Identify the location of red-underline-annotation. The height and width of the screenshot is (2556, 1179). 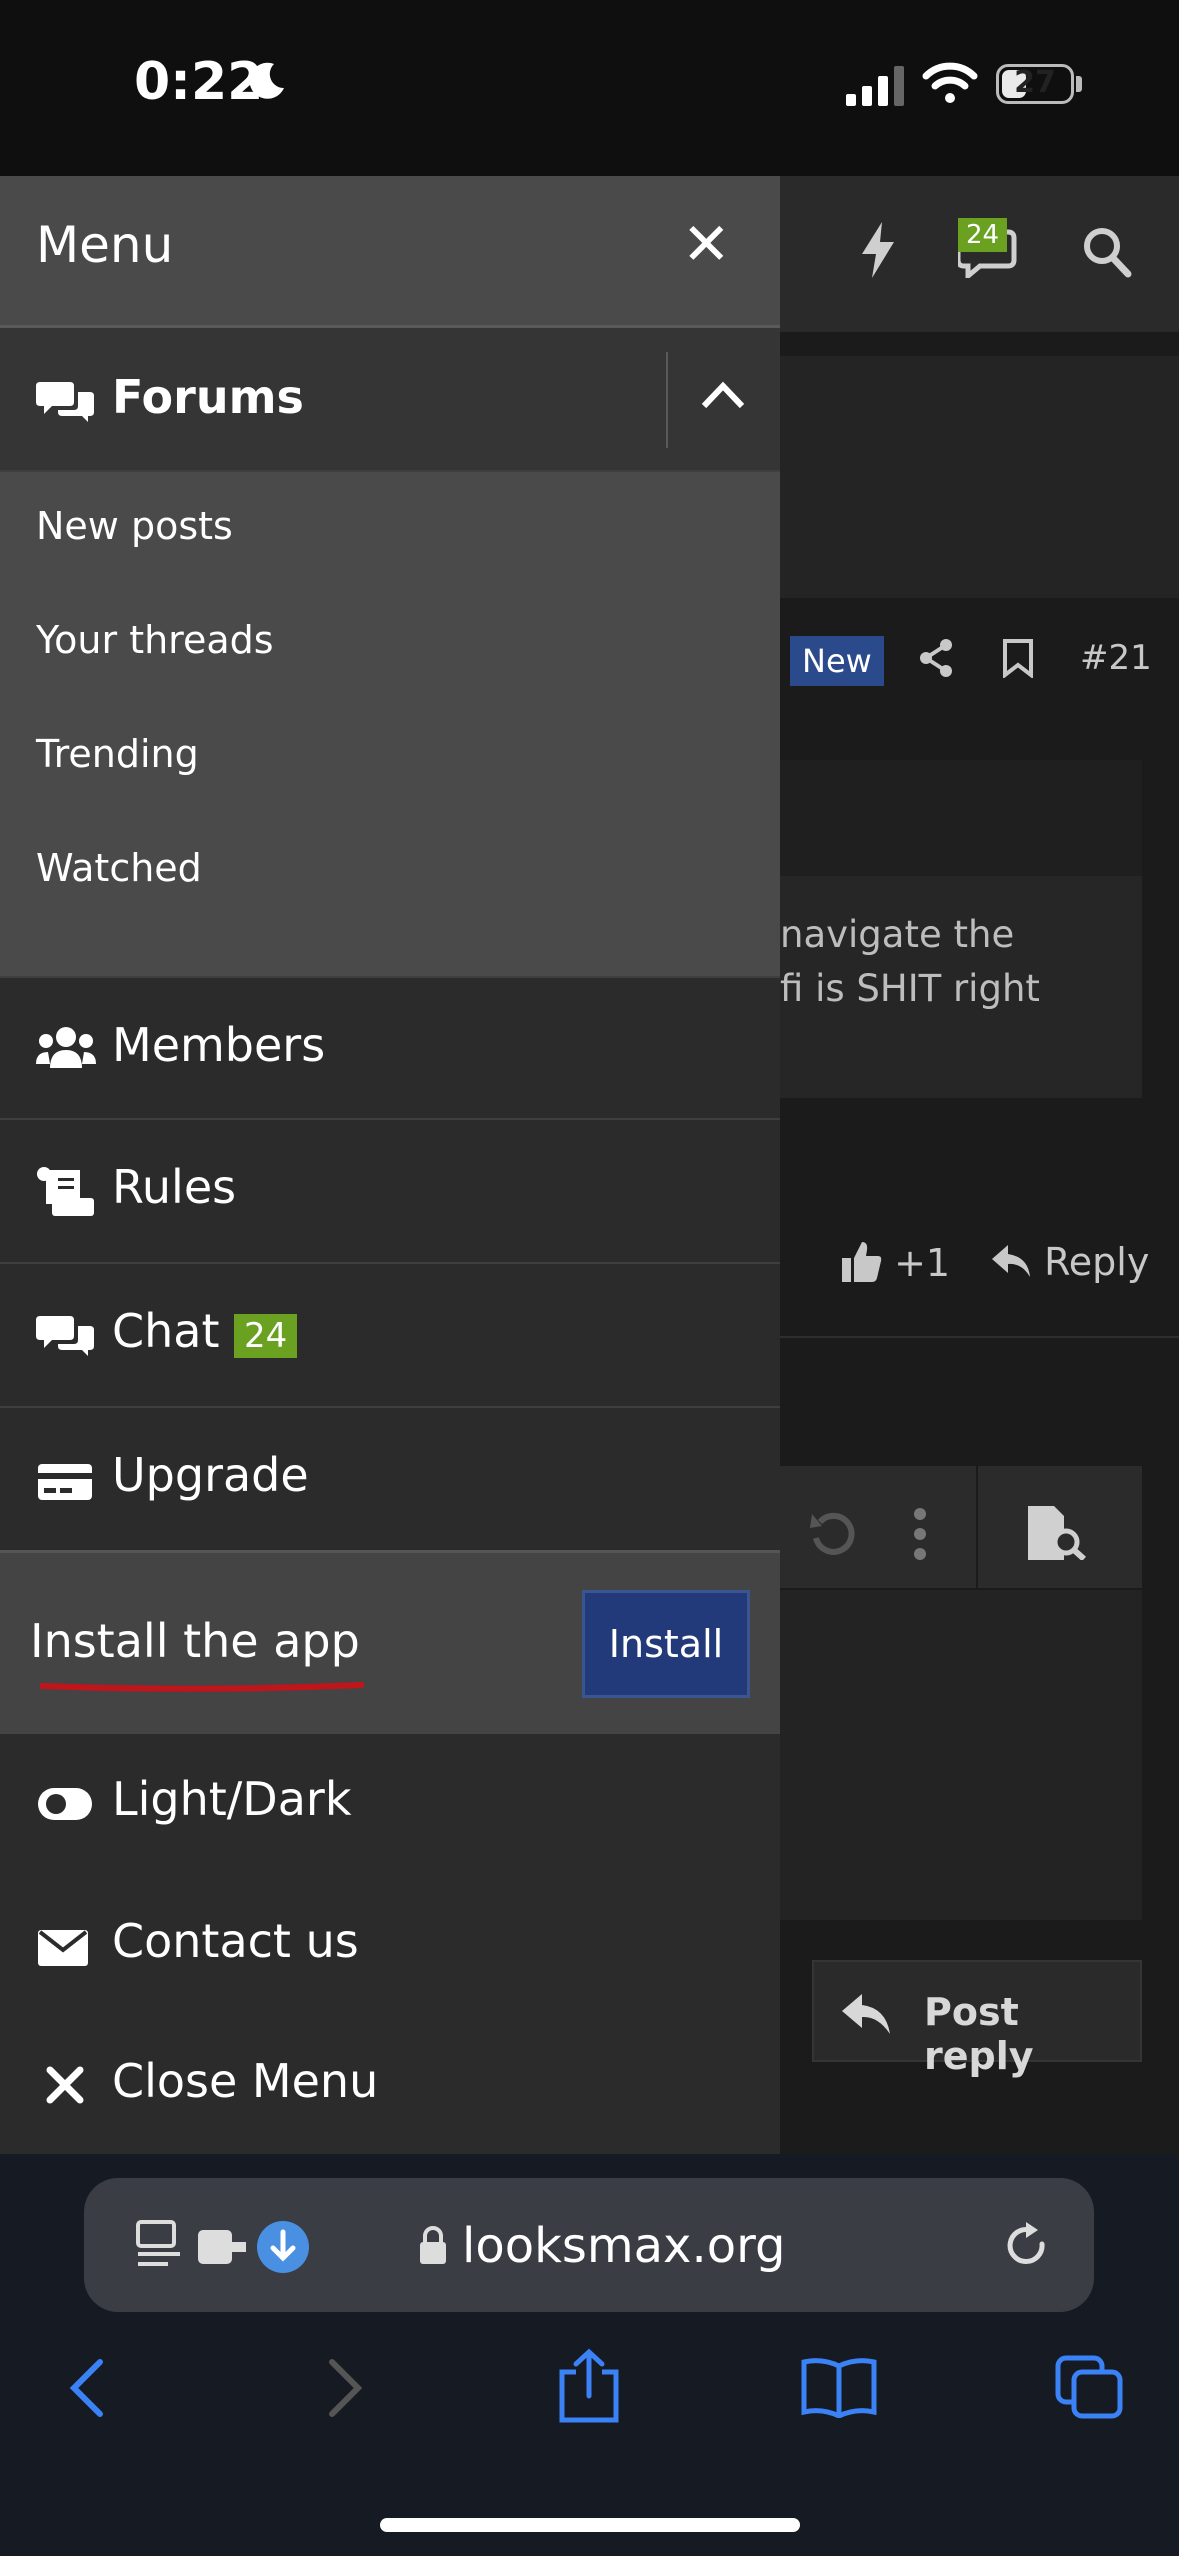
(202, 1687).